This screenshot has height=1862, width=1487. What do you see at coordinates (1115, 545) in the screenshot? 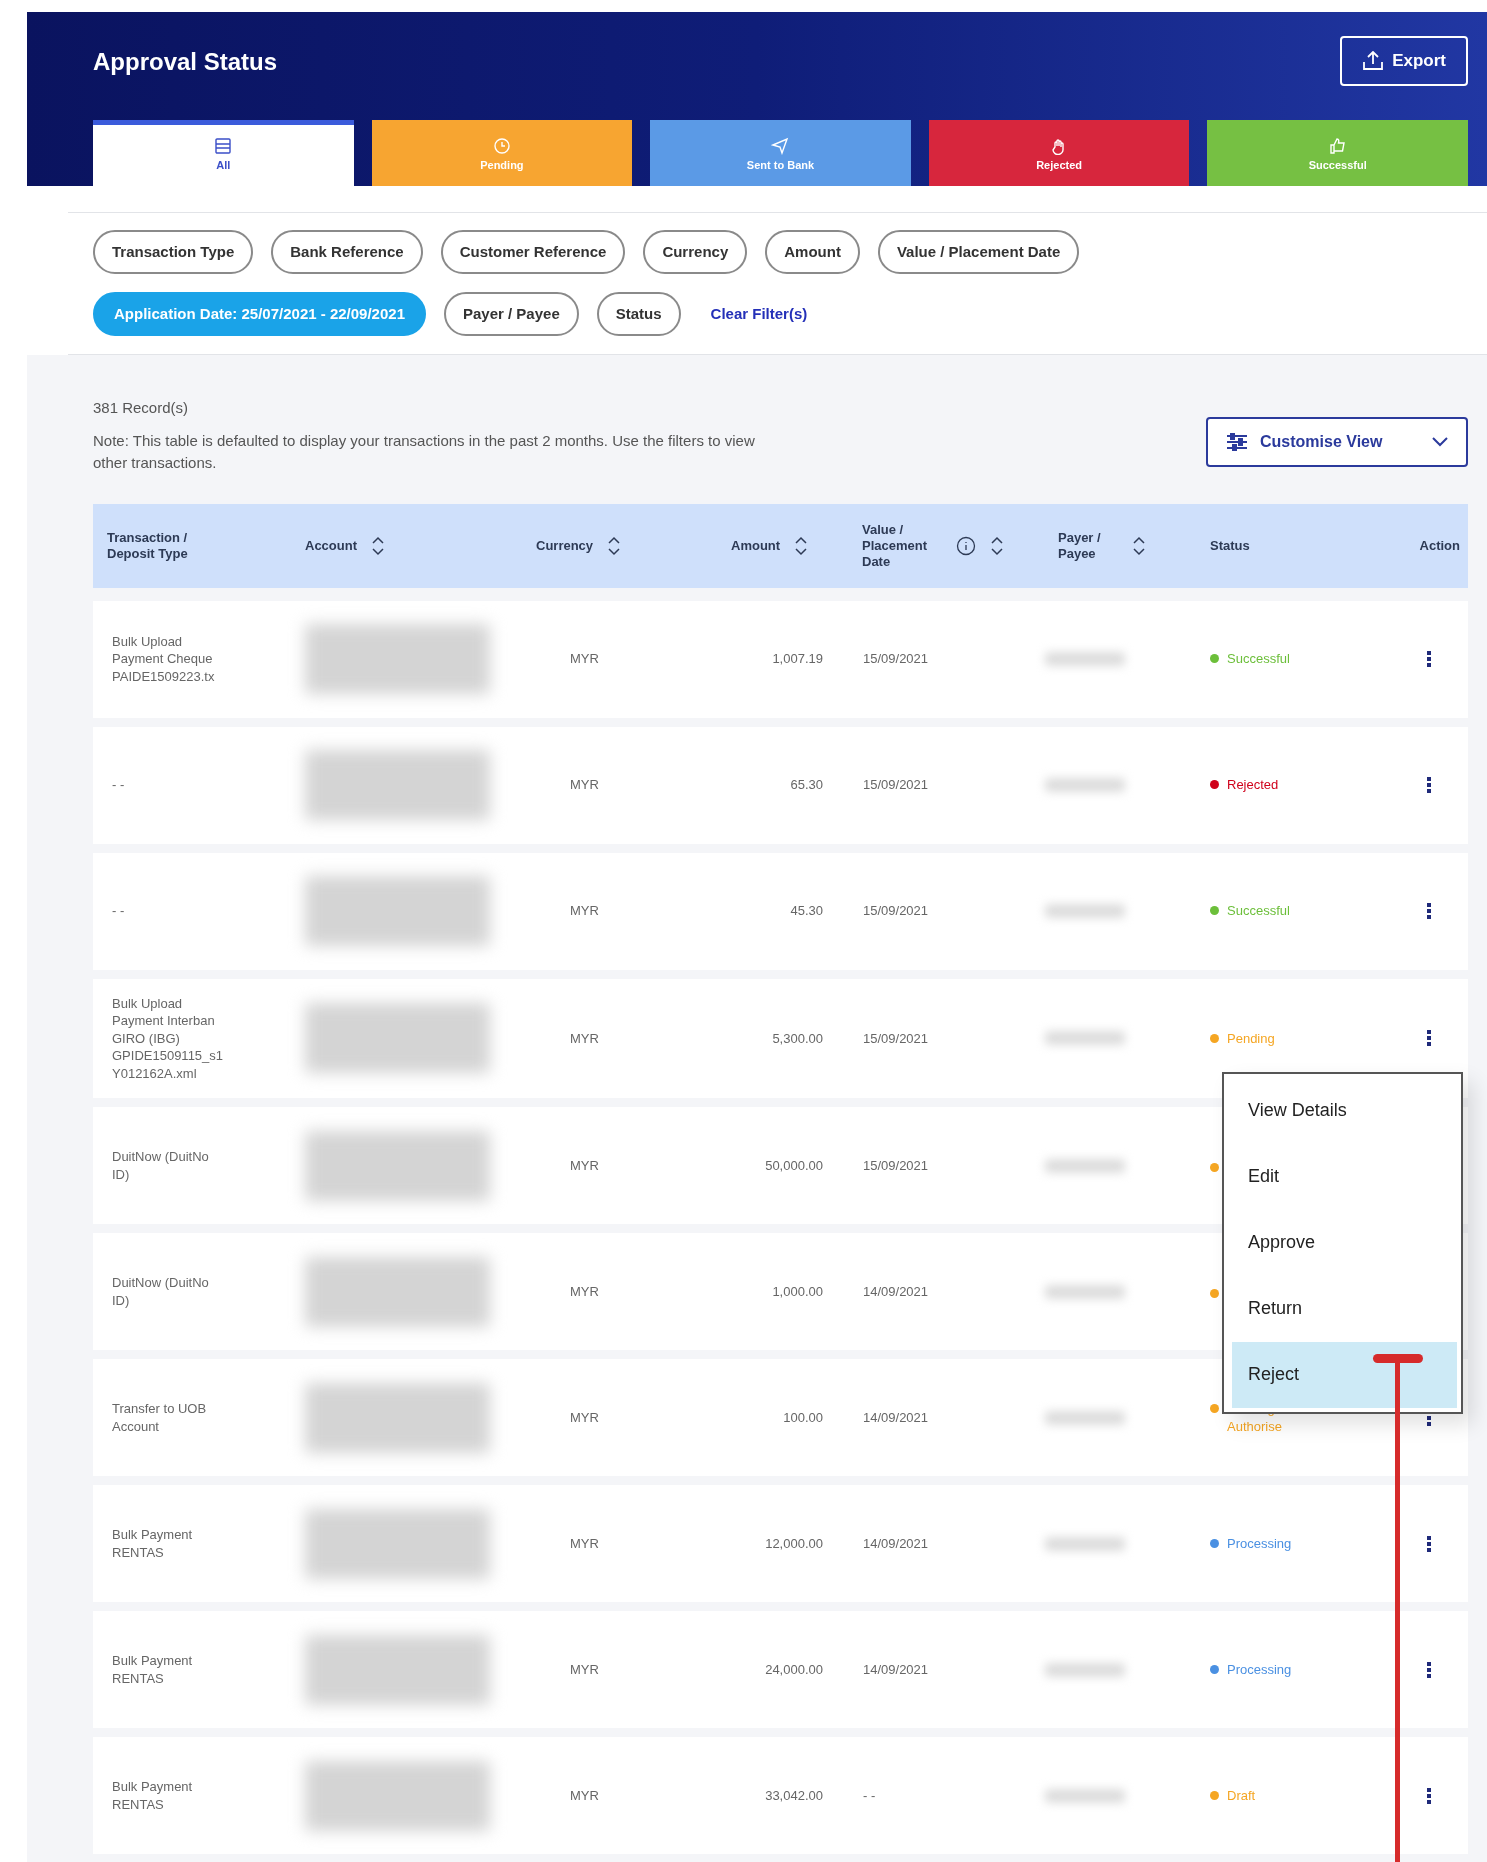
I see `column-header: Payer / Payee` at bounding box center [1115, 545].